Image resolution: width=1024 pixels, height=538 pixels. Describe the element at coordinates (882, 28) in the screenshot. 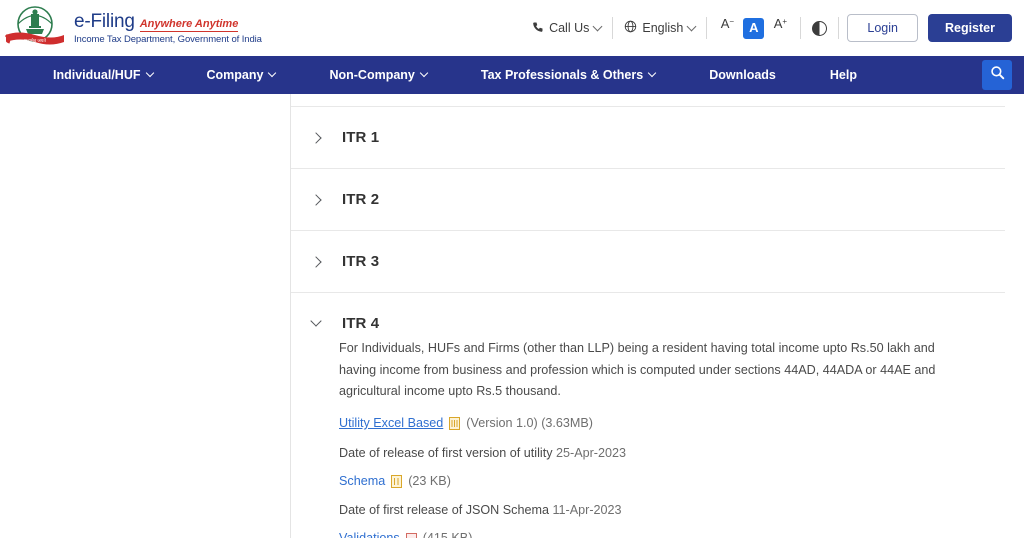

I see `login-button: Login` at that location.